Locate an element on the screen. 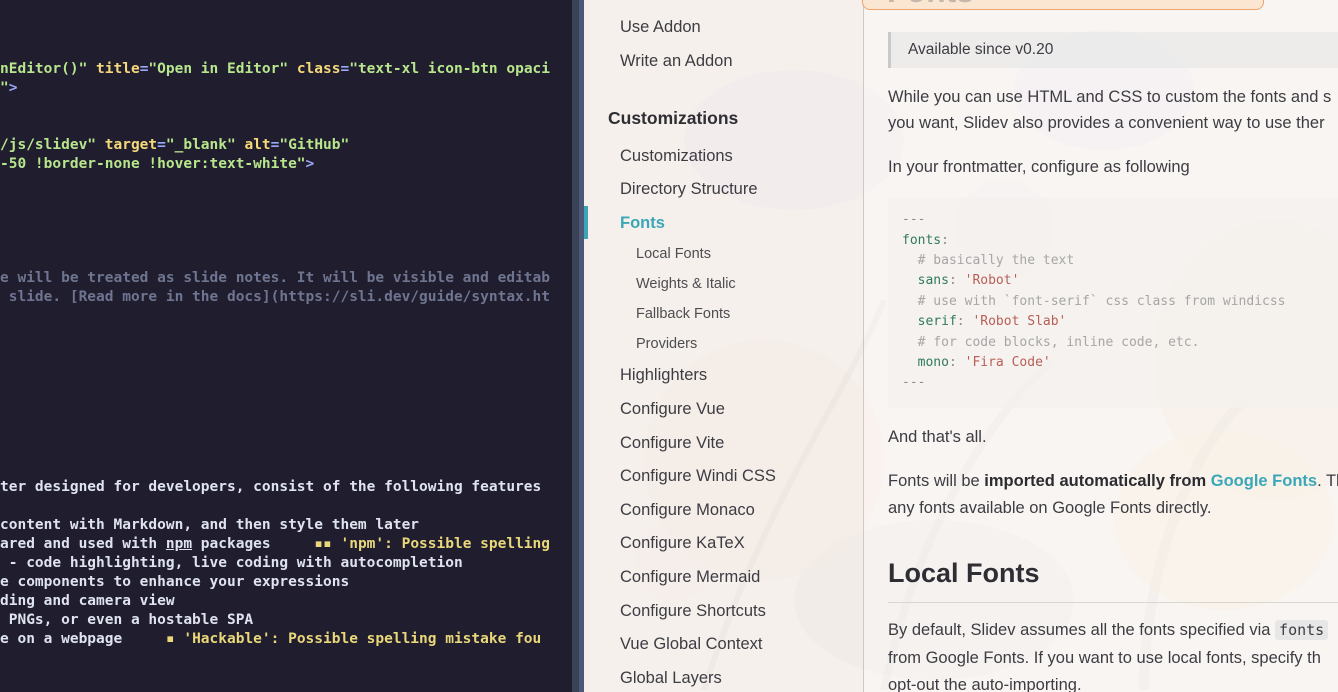 The width and height of the screenshot is (1338, 692). token: title is located at coordinates (118, 69).